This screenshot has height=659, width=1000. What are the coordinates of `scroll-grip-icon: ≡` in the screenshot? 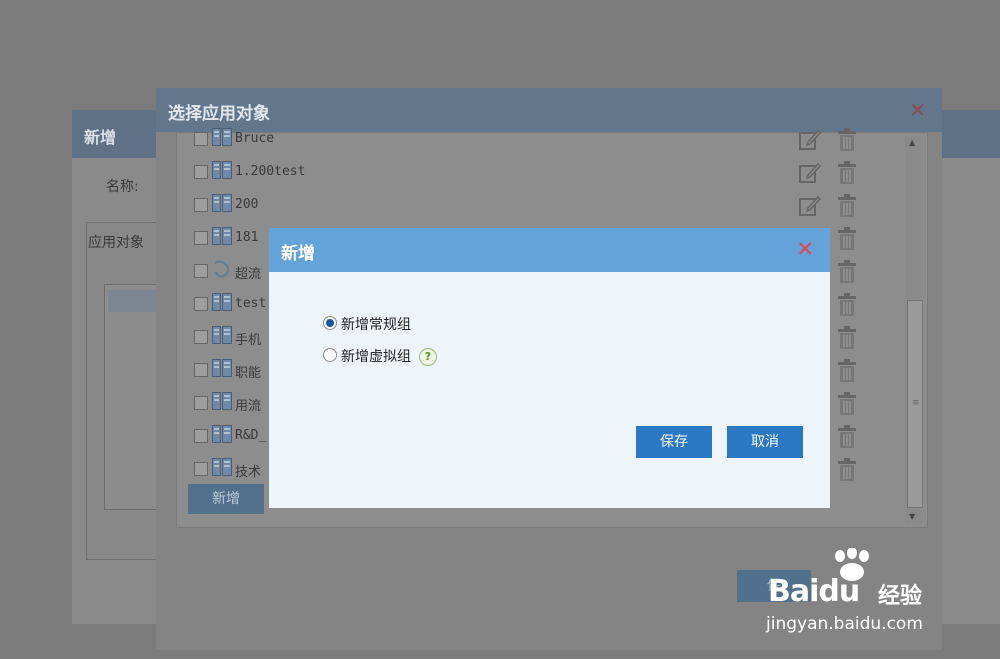 It's located at (916, 403).